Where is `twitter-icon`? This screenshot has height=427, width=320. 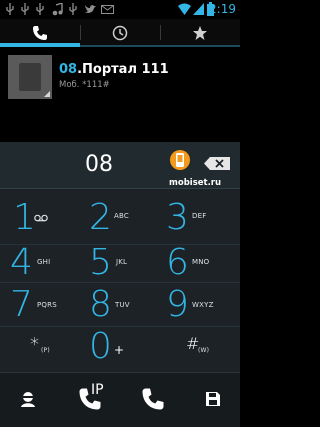 twitter-icon is located at coordinates (90, 9).